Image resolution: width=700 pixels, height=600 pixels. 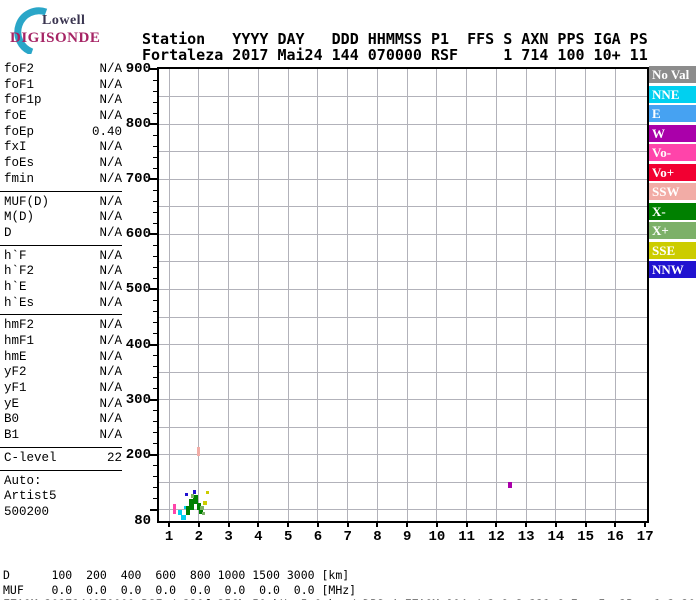 What do you see at coordinates (63, 436) in the screenshot?
I see `param-row: B1 N/A` at bounding box center [63, 436].